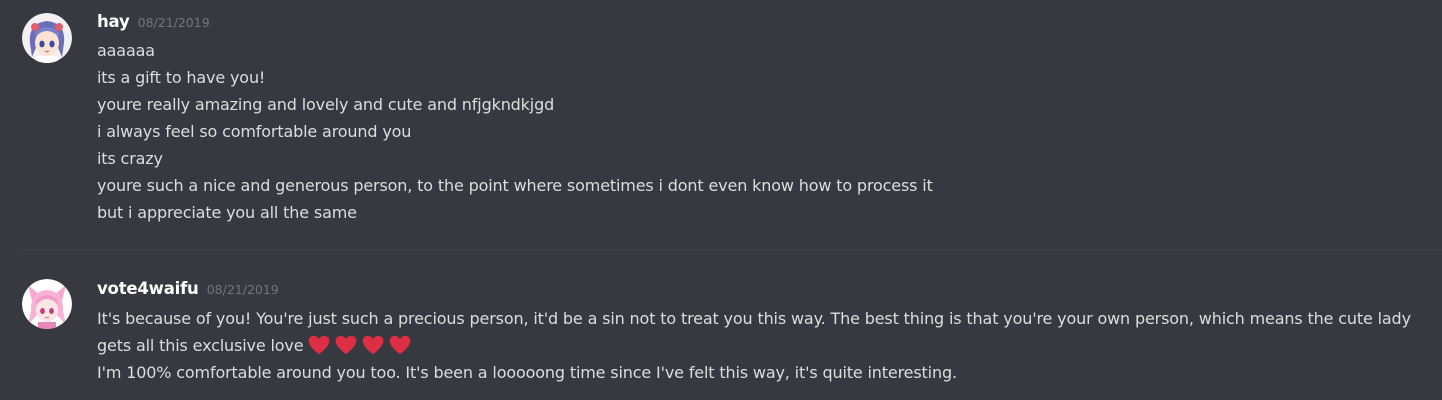 The image size is (1442, 400). I want to click on message-divider, so click(731, 249).